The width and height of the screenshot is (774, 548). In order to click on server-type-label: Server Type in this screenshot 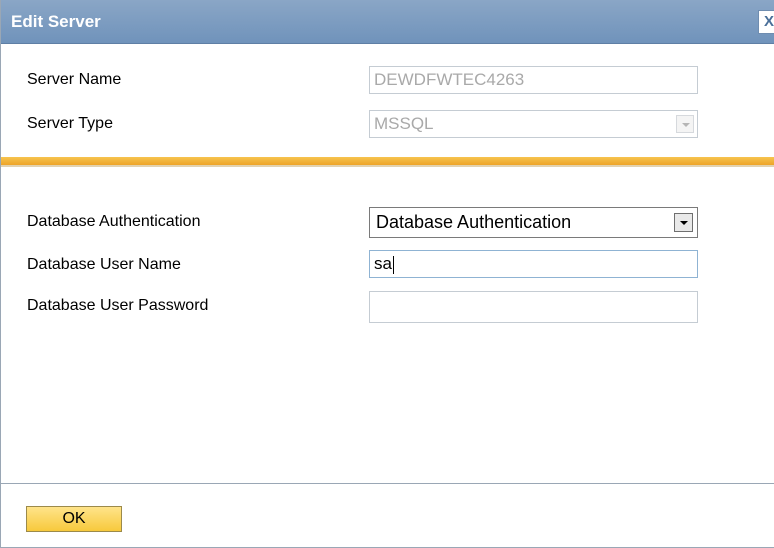, I will do `click(70, 123)`.